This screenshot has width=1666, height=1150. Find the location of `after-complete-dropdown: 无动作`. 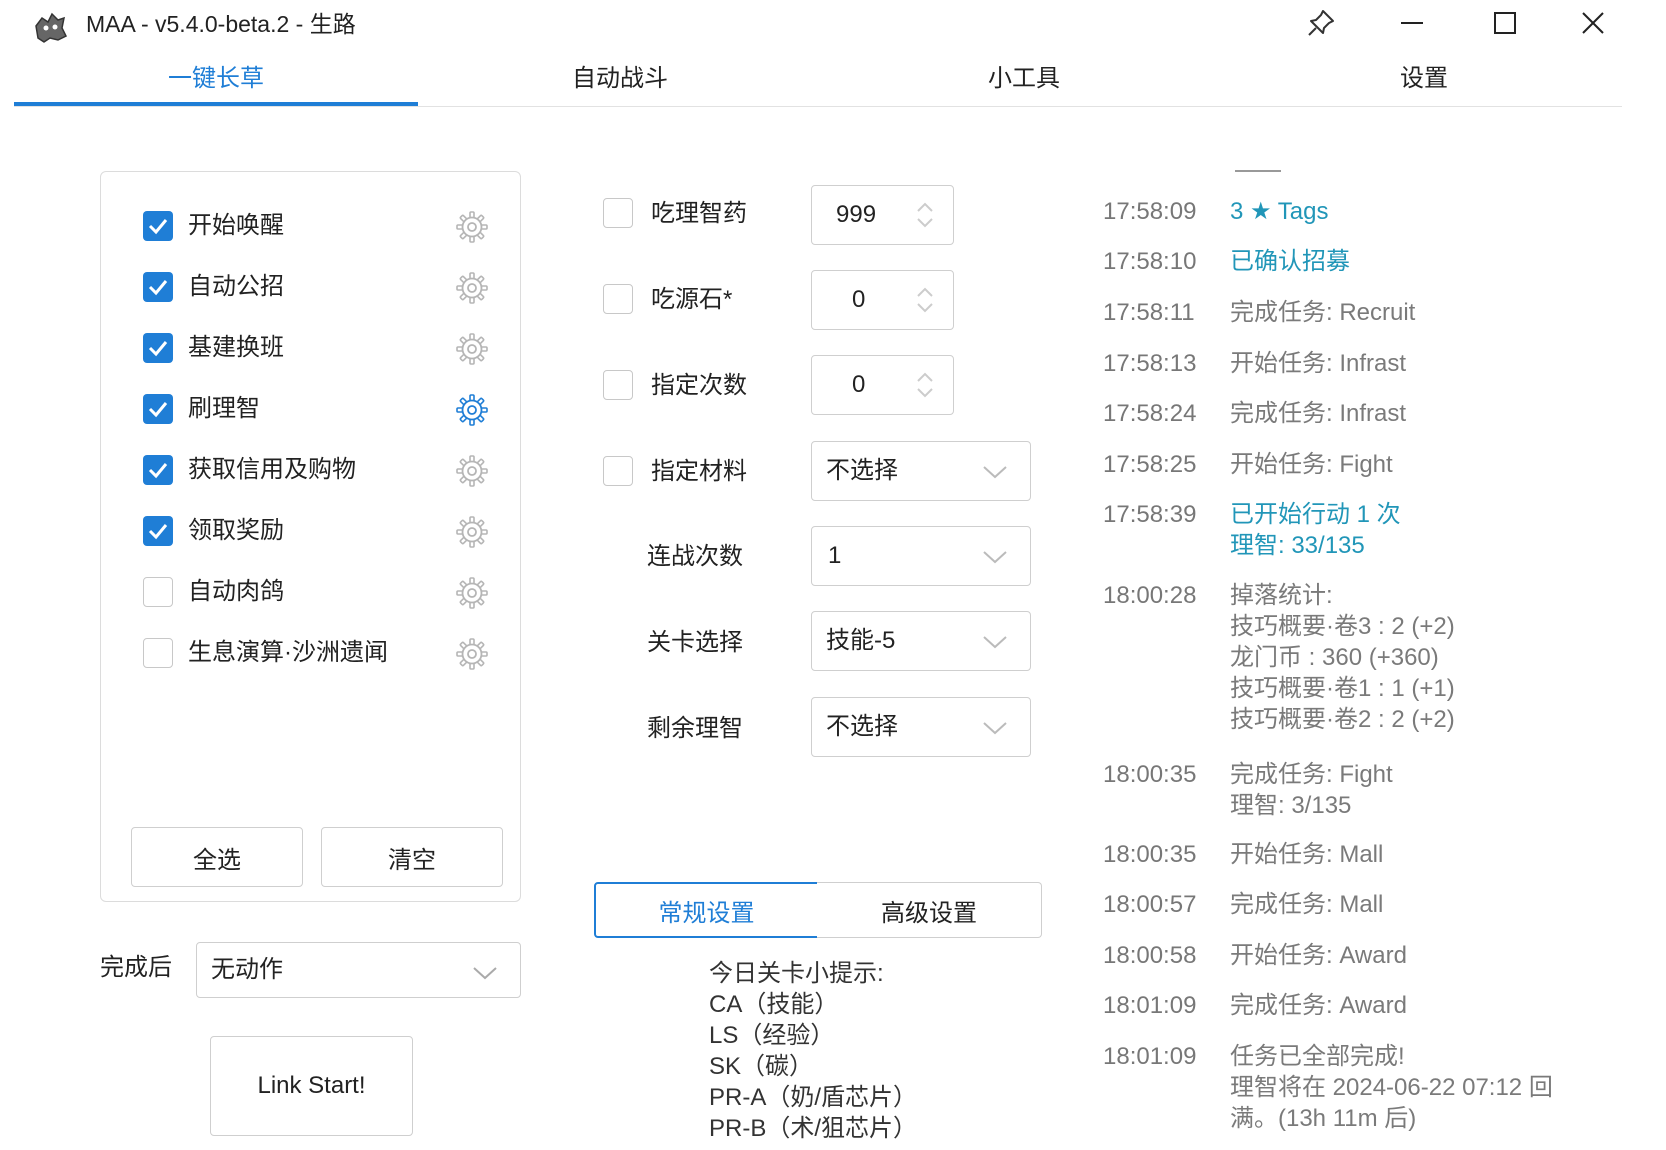

after-complete-dropdown: 无动作 is located at coordinates (358, 970).